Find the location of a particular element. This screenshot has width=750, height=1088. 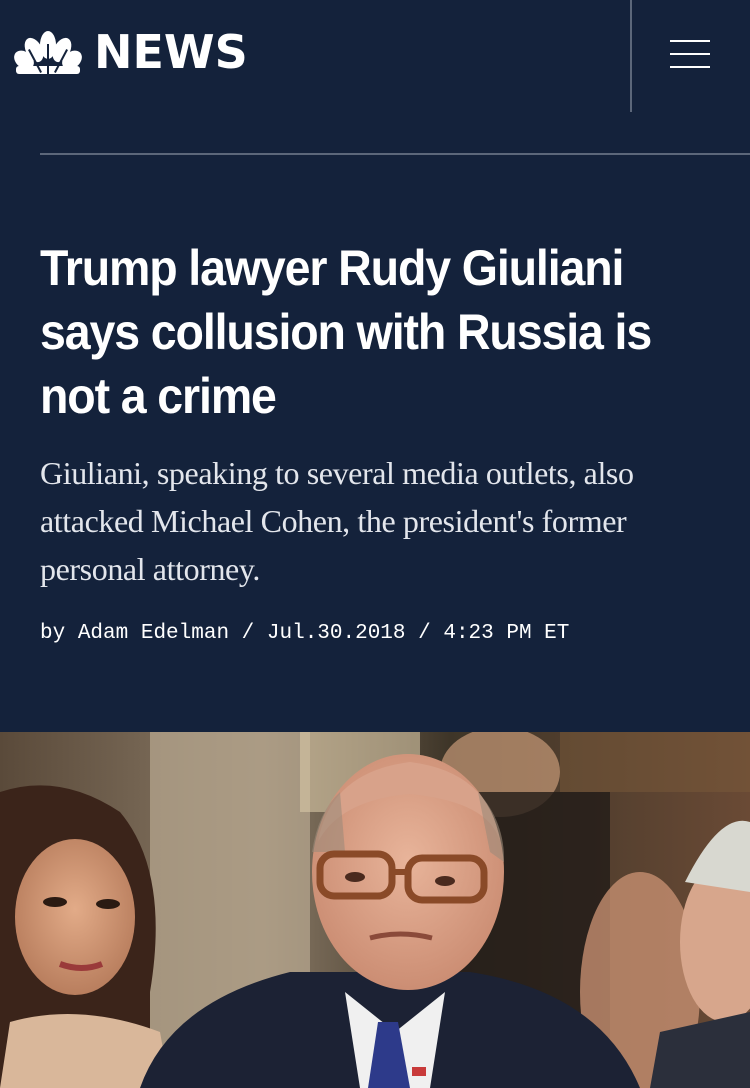

byline-prefix: by is located at coordinates (53, 633).